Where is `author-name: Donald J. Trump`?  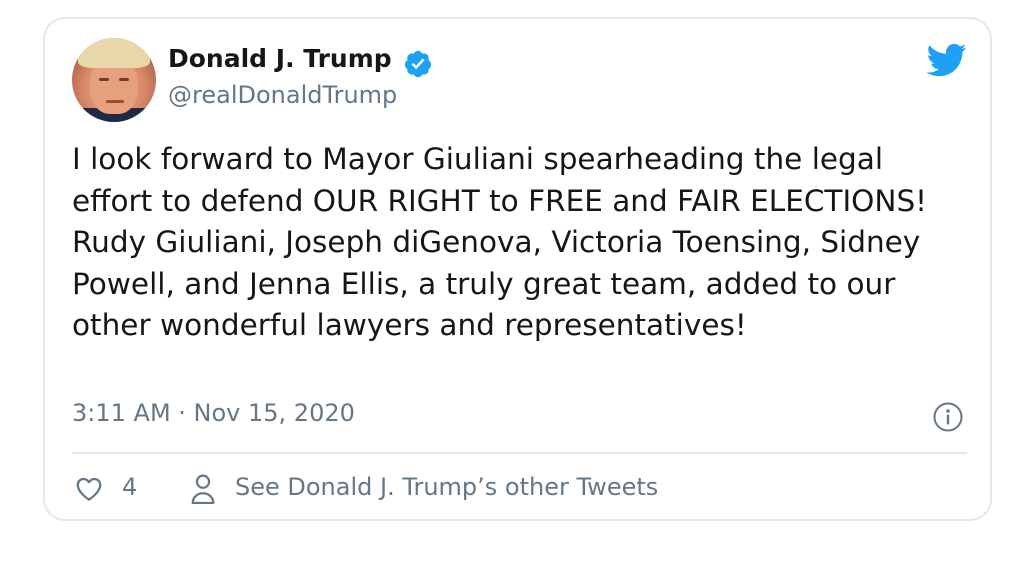 author-name: Donald J. Trump is located at coordinates (280, 58).